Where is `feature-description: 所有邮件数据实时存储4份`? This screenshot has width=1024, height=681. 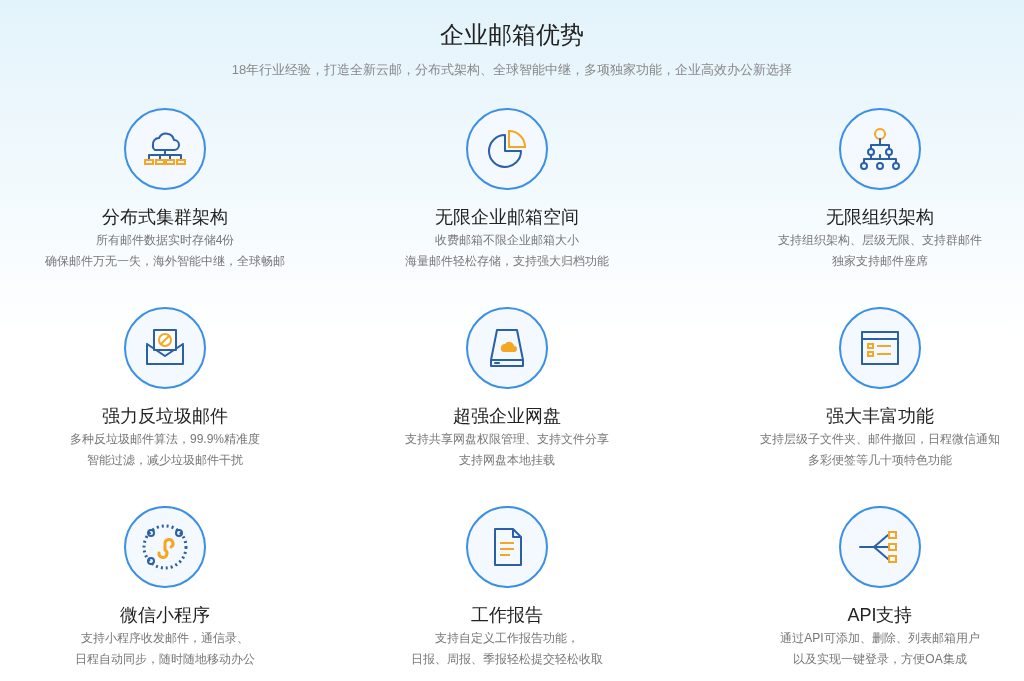
feature-description: 所有邮件数据实时存储4份 is located at coordinates (165, 240).